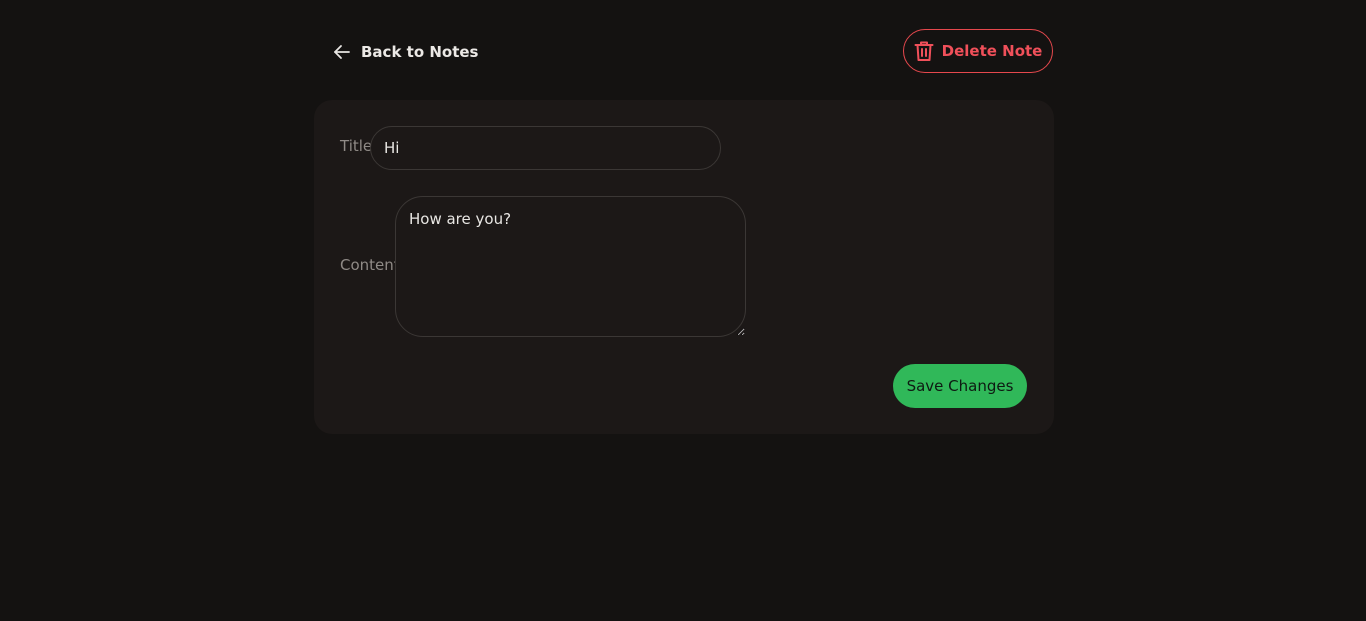  Describe the element at coordinates (356, 146) in the screenshot. I see `title-label: Title` at that location.